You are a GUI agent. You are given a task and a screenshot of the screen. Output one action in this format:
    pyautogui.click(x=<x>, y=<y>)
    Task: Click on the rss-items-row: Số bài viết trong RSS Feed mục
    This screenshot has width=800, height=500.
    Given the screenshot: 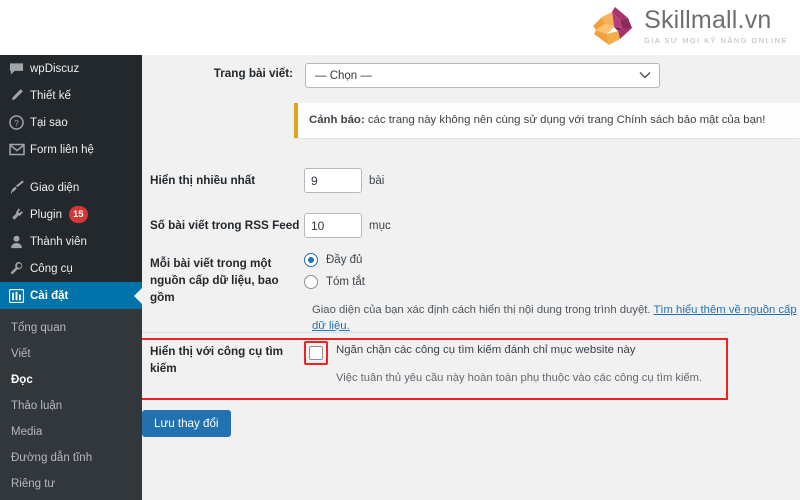 What is the action you would take?
    pyautogui.click(x=442, y=225)
    